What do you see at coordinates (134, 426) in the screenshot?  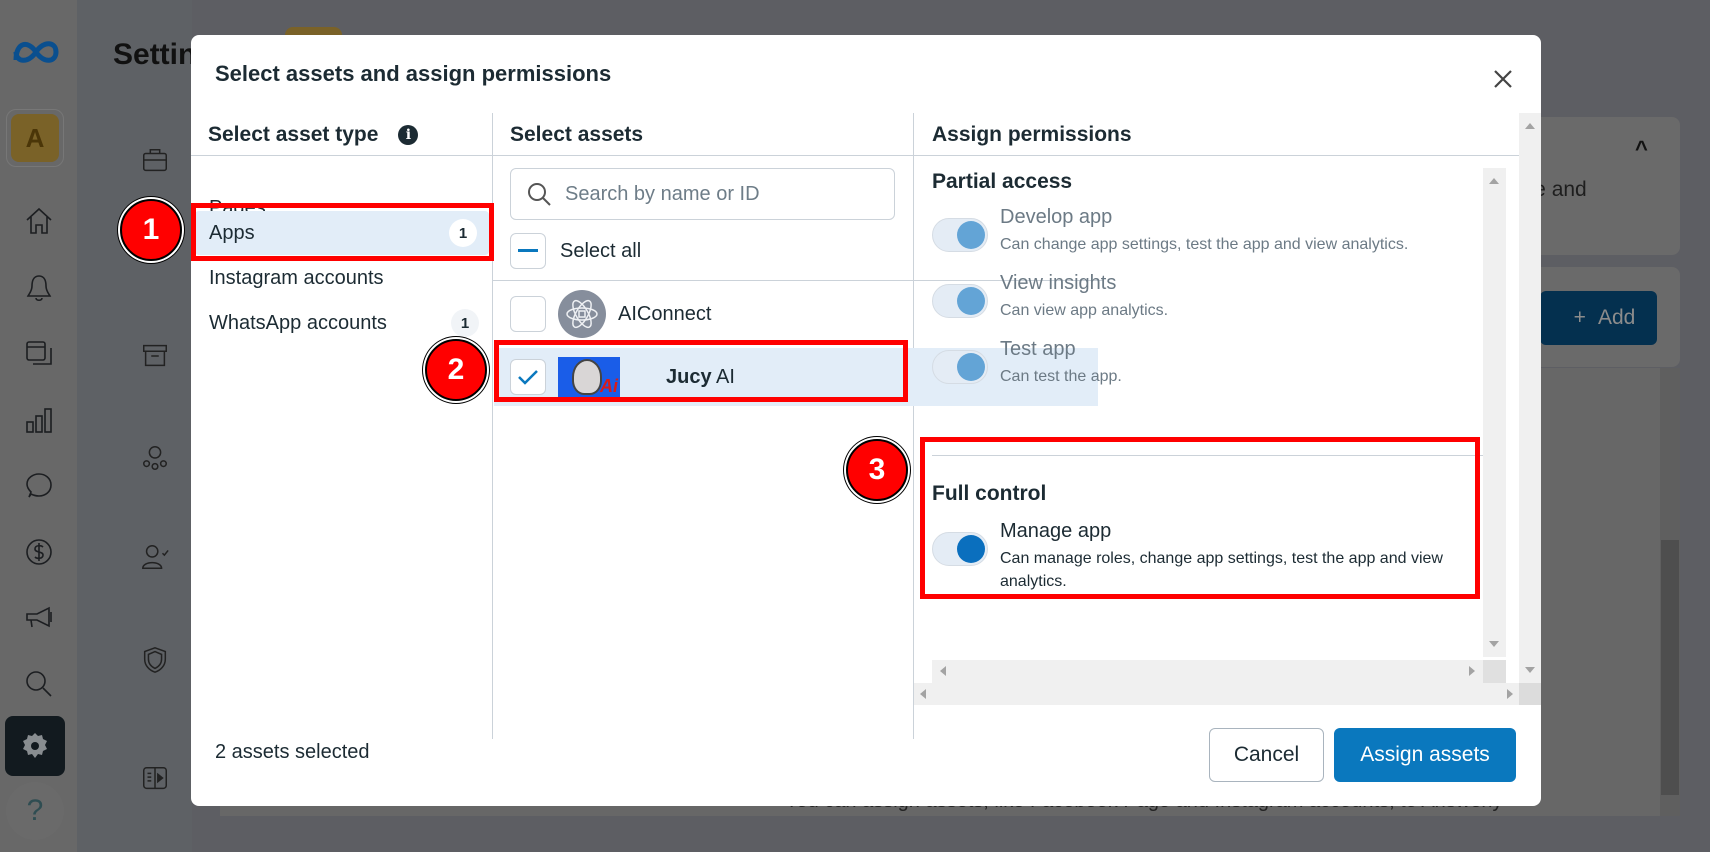 I see `settings-subnav` at bounding box center [134, 426].